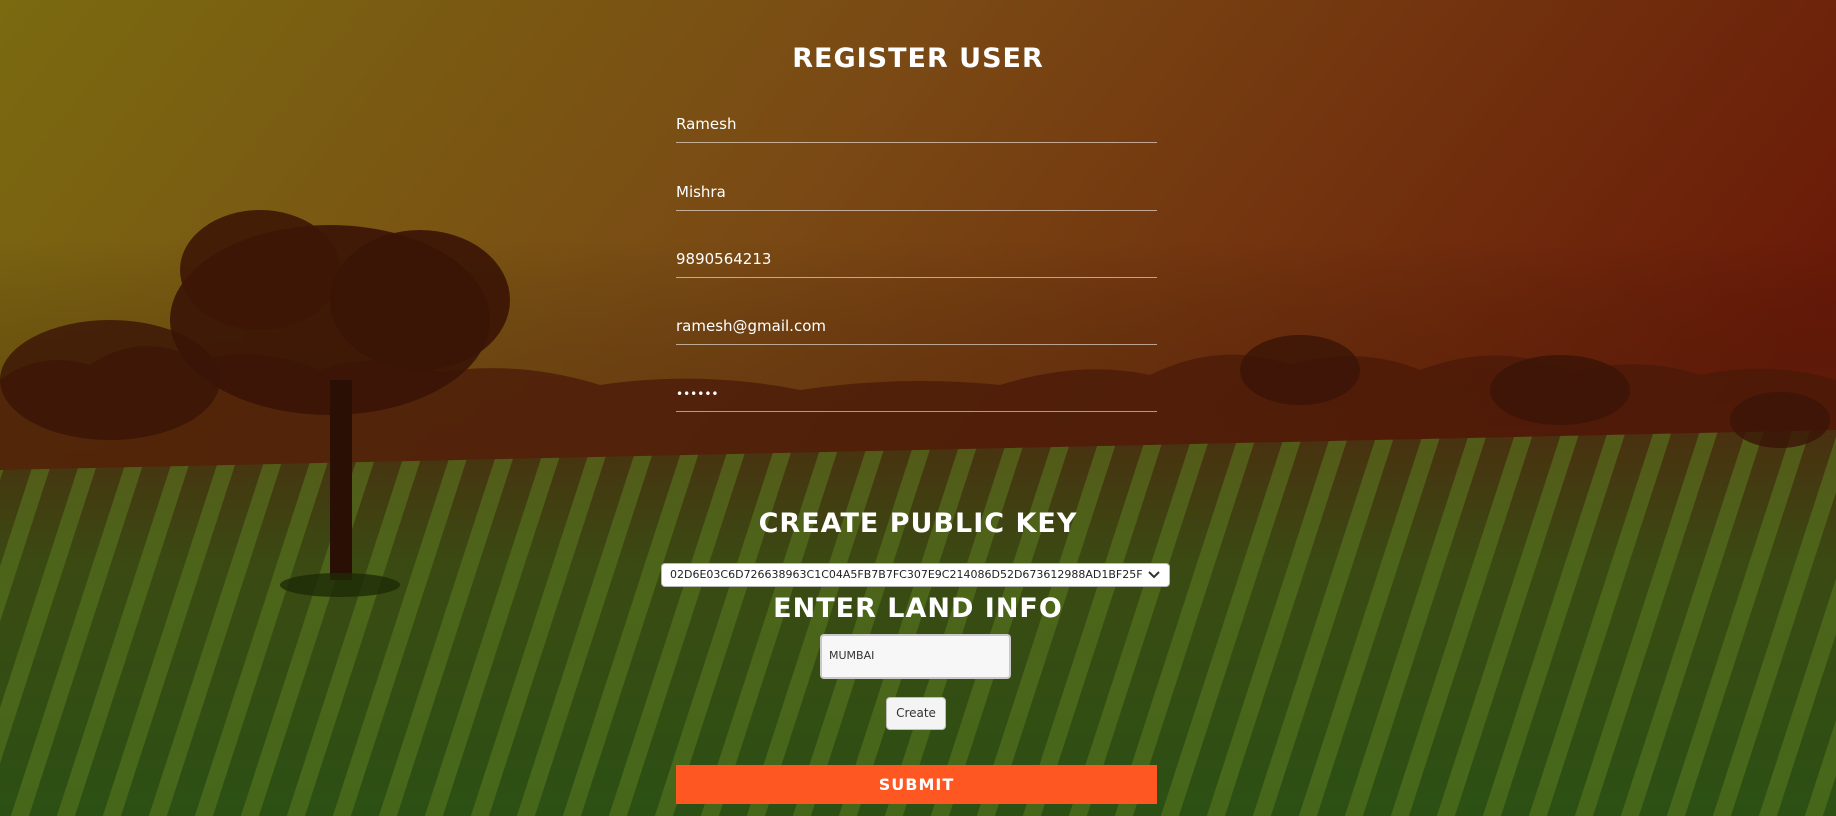  What do you see at coordinates (697, 394) in the screenshot?
I see `password-mask: ••••••` at bounding box center [697, 394].